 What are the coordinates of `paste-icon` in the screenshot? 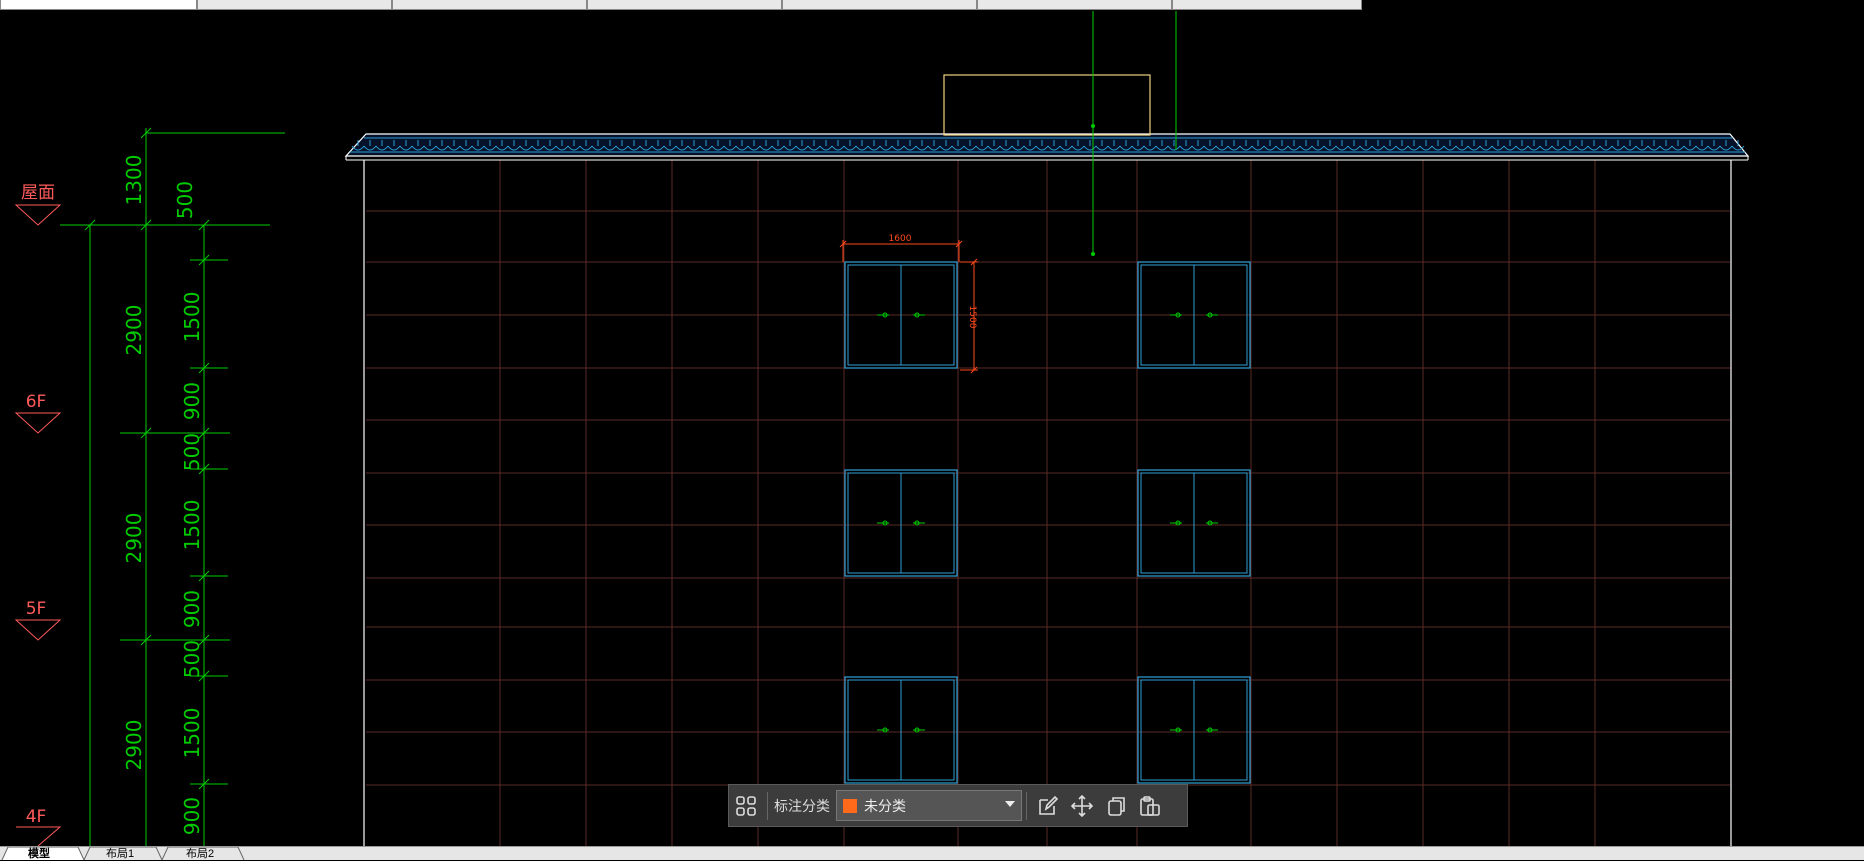 It's located at (1150, 806).